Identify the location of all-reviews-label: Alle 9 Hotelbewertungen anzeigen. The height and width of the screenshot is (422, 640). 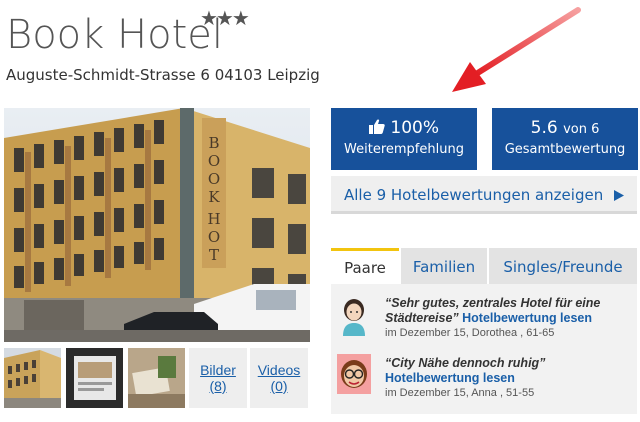
(474, 195).